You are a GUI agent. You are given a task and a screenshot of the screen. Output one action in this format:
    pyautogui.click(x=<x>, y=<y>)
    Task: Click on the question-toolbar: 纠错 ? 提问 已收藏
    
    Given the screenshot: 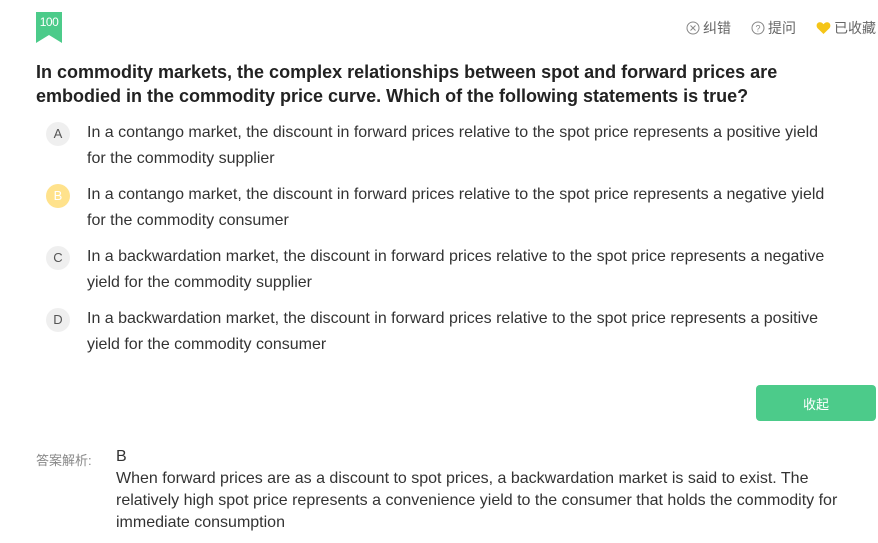 What is the action you would take?
    pyautogui.click(x=781, y=28)
    